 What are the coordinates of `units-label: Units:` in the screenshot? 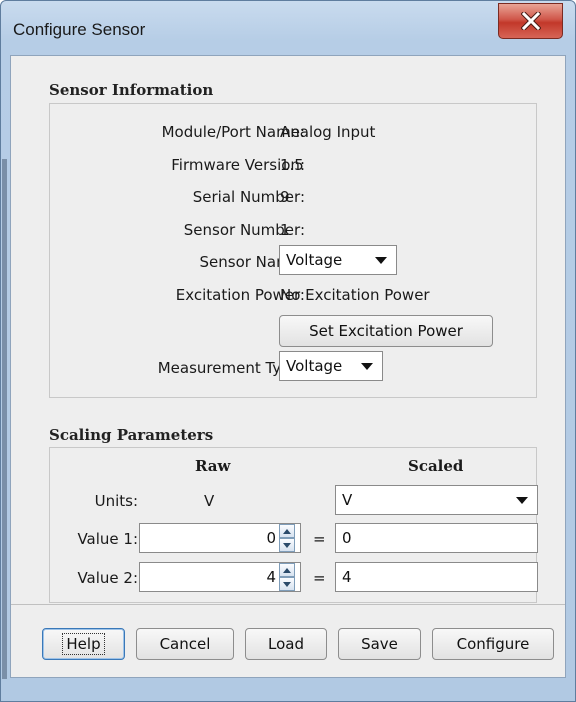 It's located at (116, 501).